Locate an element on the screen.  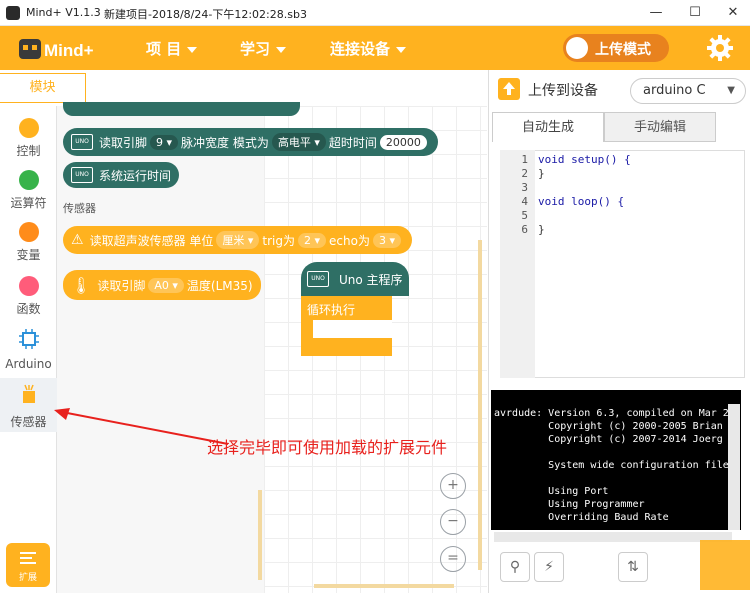
upload-arrow-icon is located at coordinates (509, 89).